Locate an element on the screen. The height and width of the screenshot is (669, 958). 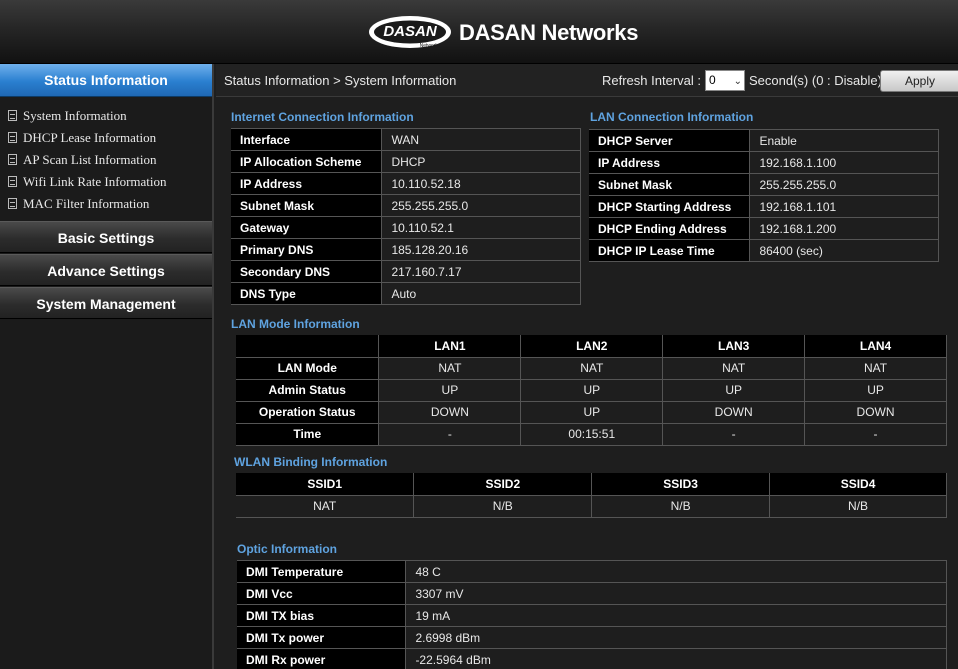
optic-value: 2.6998 dBm is located at coordinates (676, 637).